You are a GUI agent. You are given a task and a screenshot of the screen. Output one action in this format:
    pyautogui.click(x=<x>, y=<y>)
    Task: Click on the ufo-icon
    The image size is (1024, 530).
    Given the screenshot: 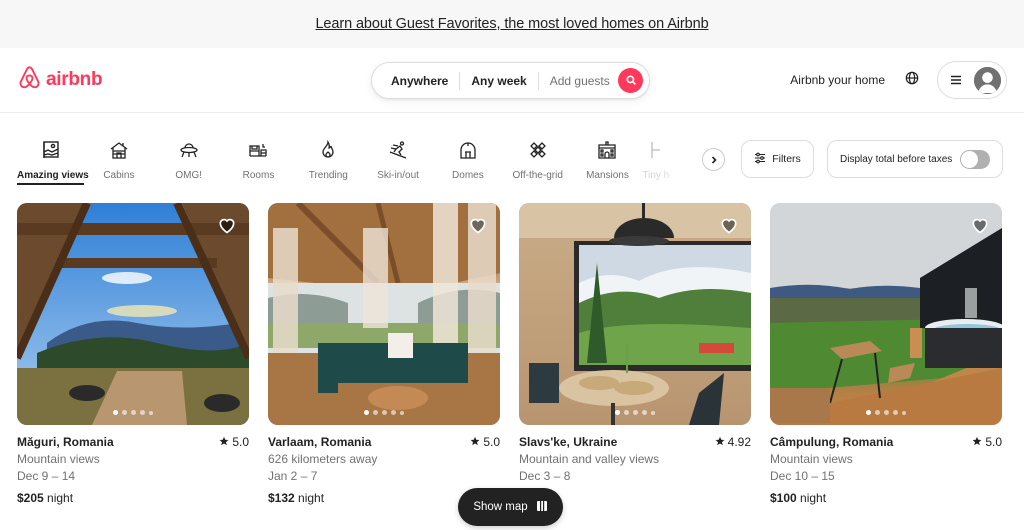 What is the action you would take?
    pyautogui.click(x=189, y=150)
    